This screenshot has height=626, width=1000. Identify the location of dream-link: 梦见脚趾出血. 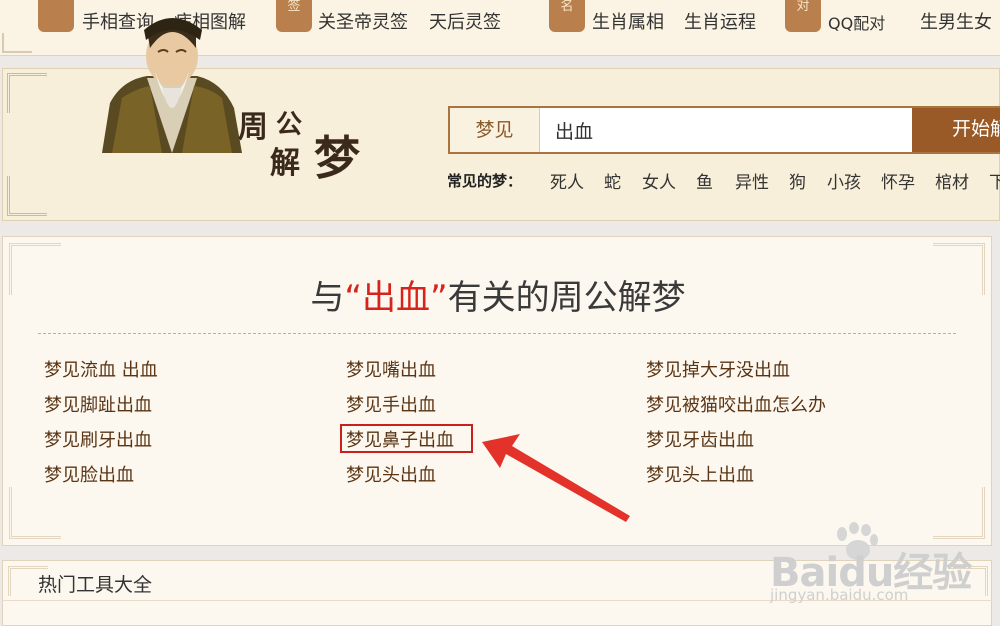
(98, 404).